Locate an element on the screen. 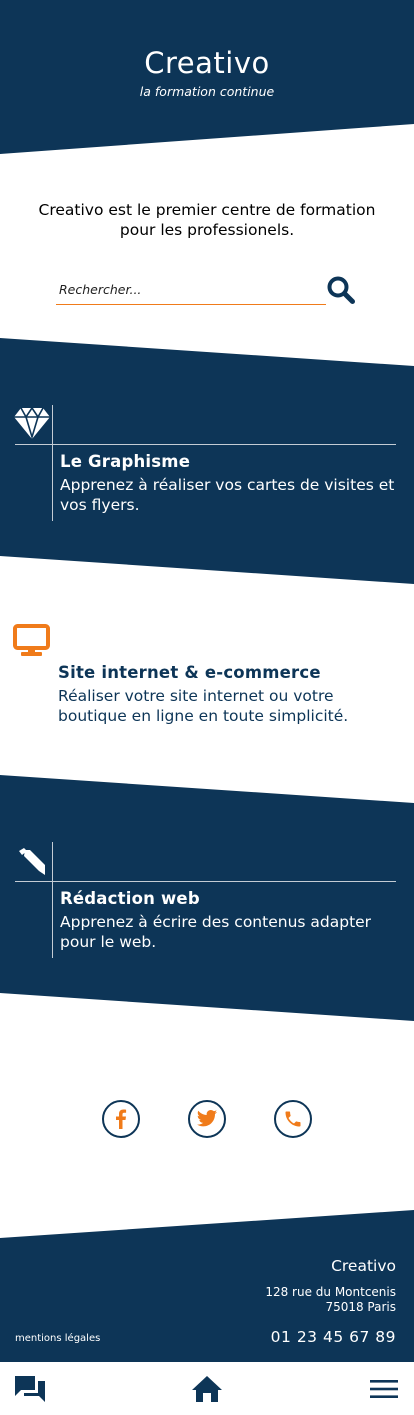  bottom-navigation is located at coordinates (207, 1388).